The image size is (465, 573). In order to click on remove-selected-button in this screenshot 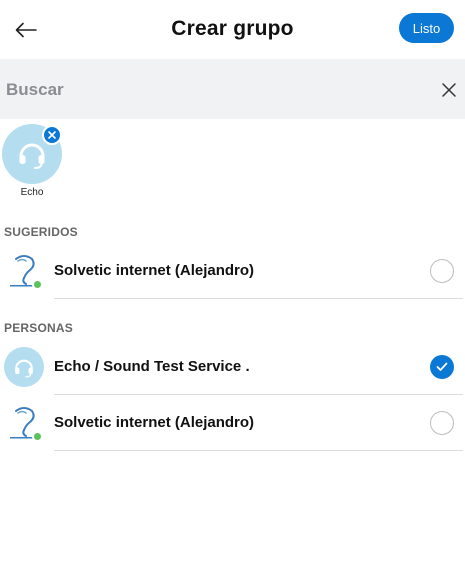, I will do `click(52, 135)`.